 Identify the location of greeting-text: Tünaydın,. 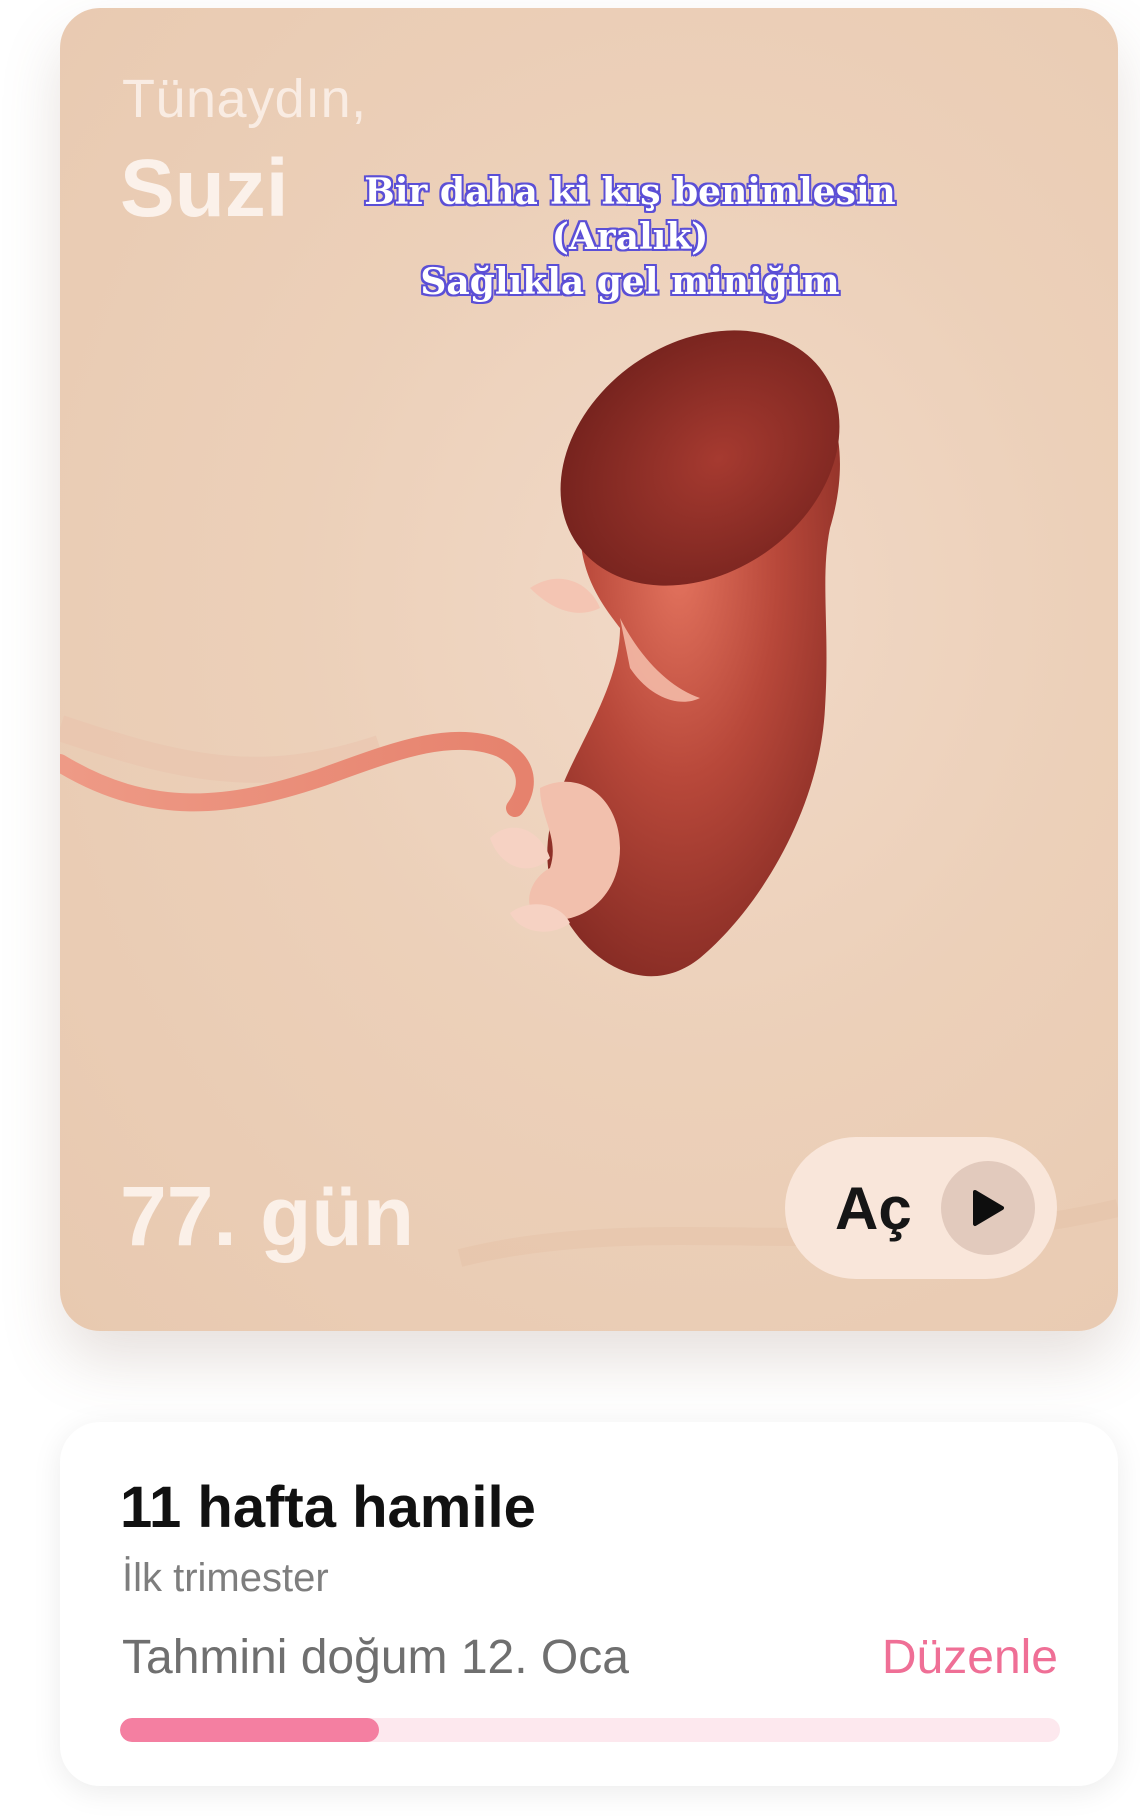
(244, 99).